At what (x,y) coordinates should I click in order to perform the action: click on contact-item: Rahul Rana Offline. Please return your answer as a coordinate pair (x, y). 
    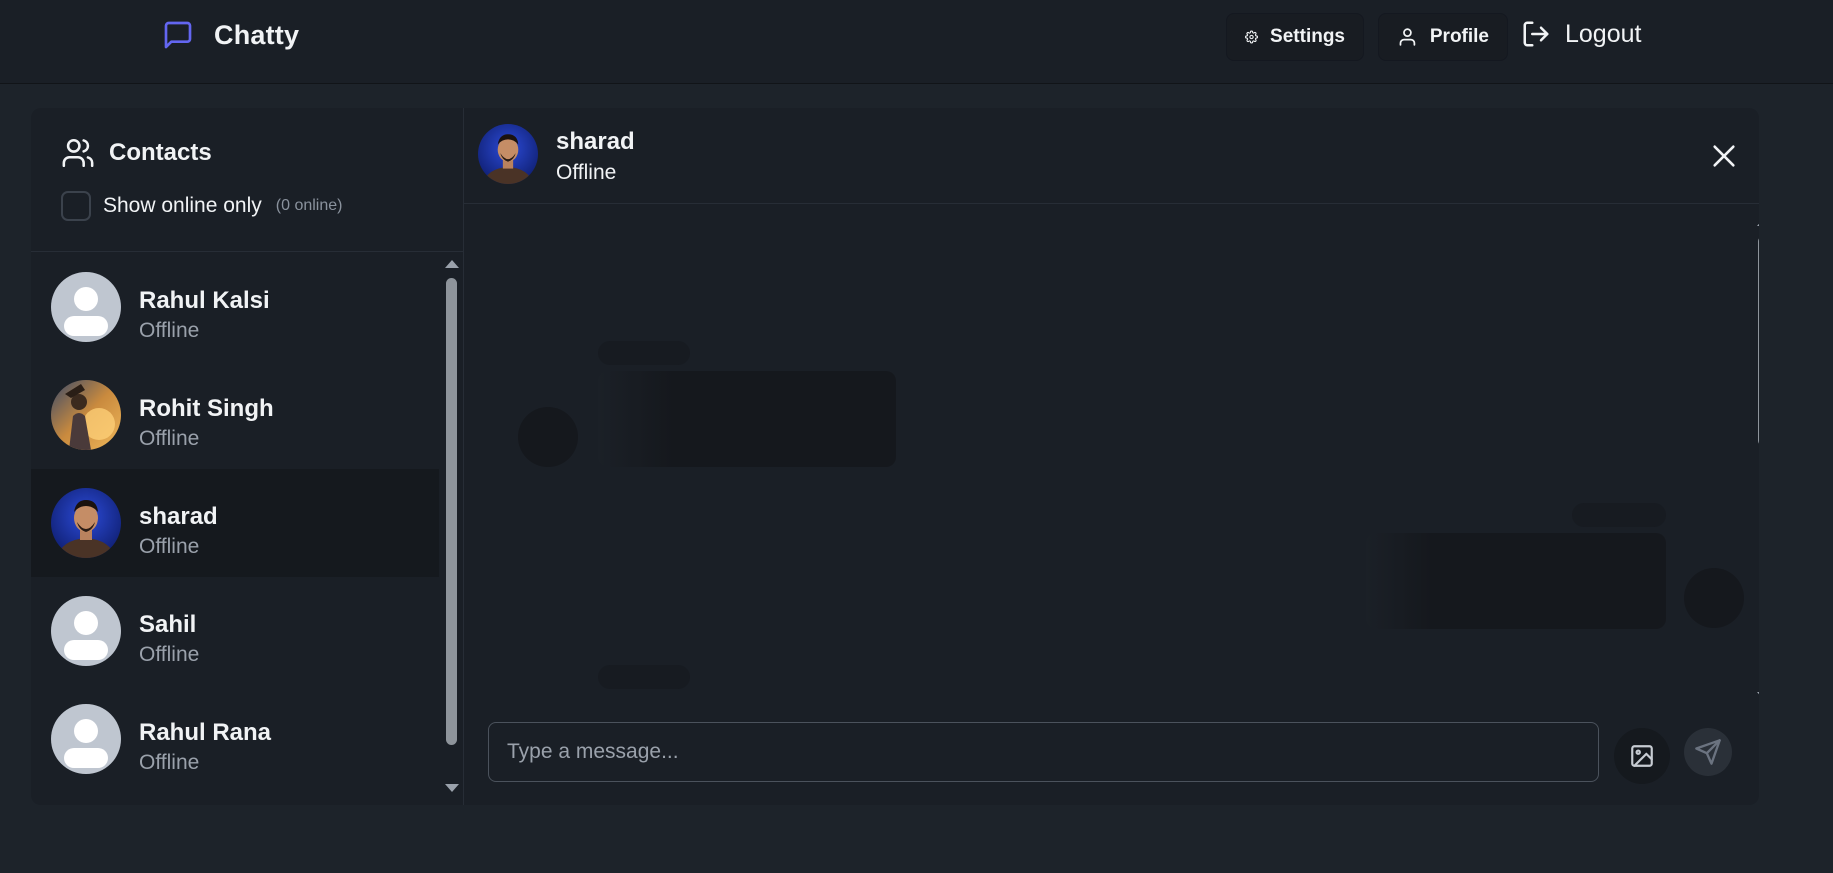
    Looking at the image, I should click on (235, 739).